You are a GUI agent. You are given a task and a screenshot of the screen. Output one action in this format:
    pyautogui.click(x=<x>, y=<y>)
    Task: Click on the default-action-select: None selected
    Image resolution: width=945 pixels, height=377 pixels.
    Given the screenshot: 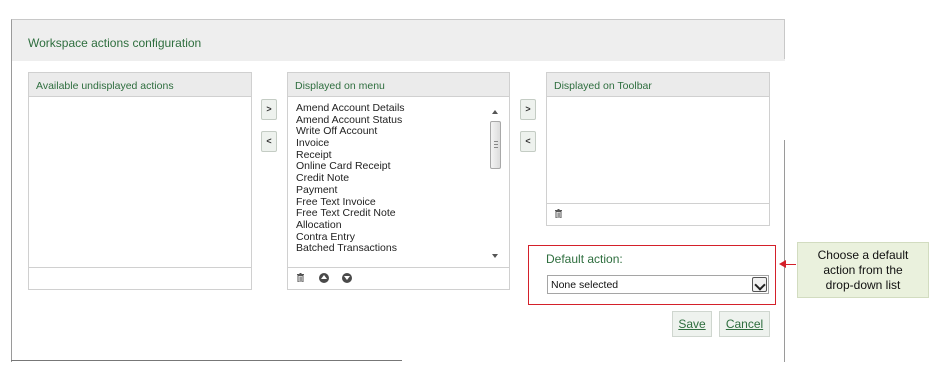 What is the action you would take?
    pyautogui.click(x=658, y=284)
    